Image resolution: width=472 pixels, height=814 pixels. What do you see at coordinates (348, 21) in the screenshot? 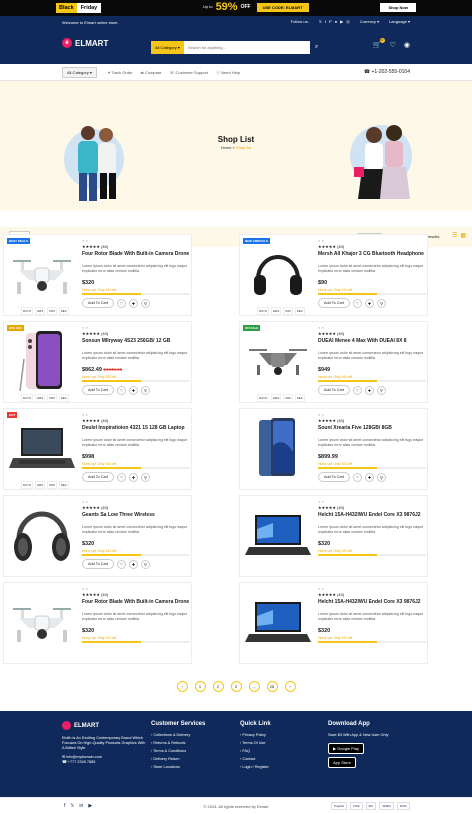
I see `instagram-icon: ◎` at bounding box center [348, 21].